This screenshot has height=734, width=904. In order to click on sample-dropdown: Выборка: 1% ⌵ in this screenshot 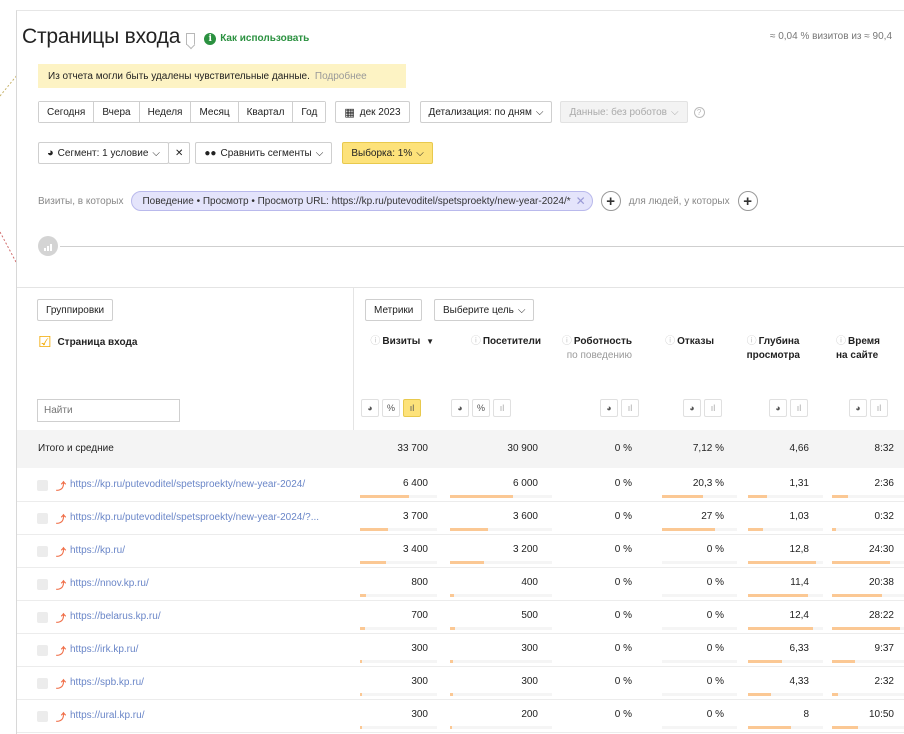, I will do `click(387, 153)`.